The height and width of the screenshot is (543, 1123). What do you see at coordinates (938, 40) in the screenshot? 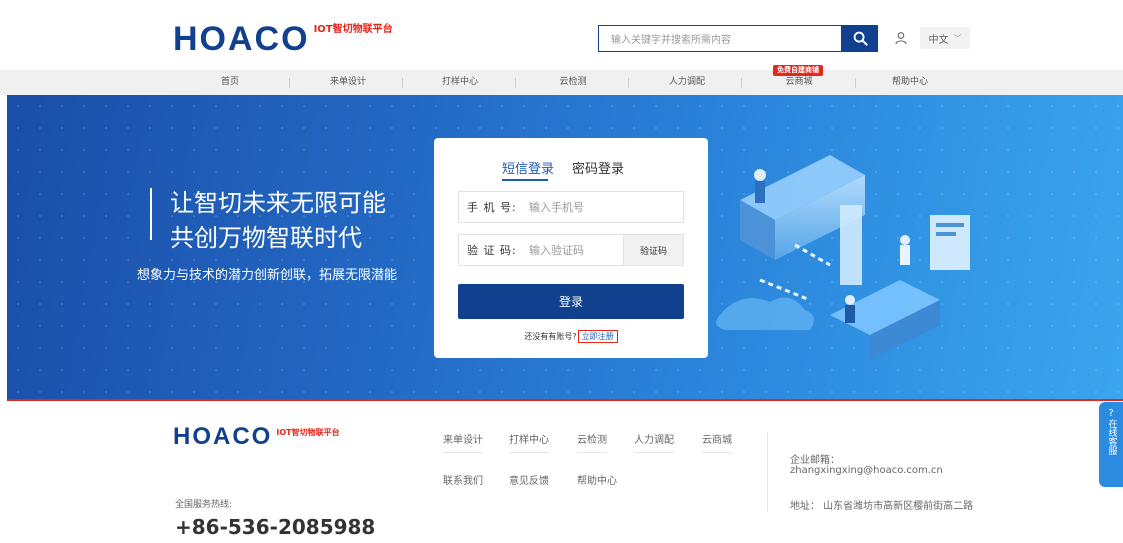
I see `language-label: 中文` at bounding box center [938, 40].